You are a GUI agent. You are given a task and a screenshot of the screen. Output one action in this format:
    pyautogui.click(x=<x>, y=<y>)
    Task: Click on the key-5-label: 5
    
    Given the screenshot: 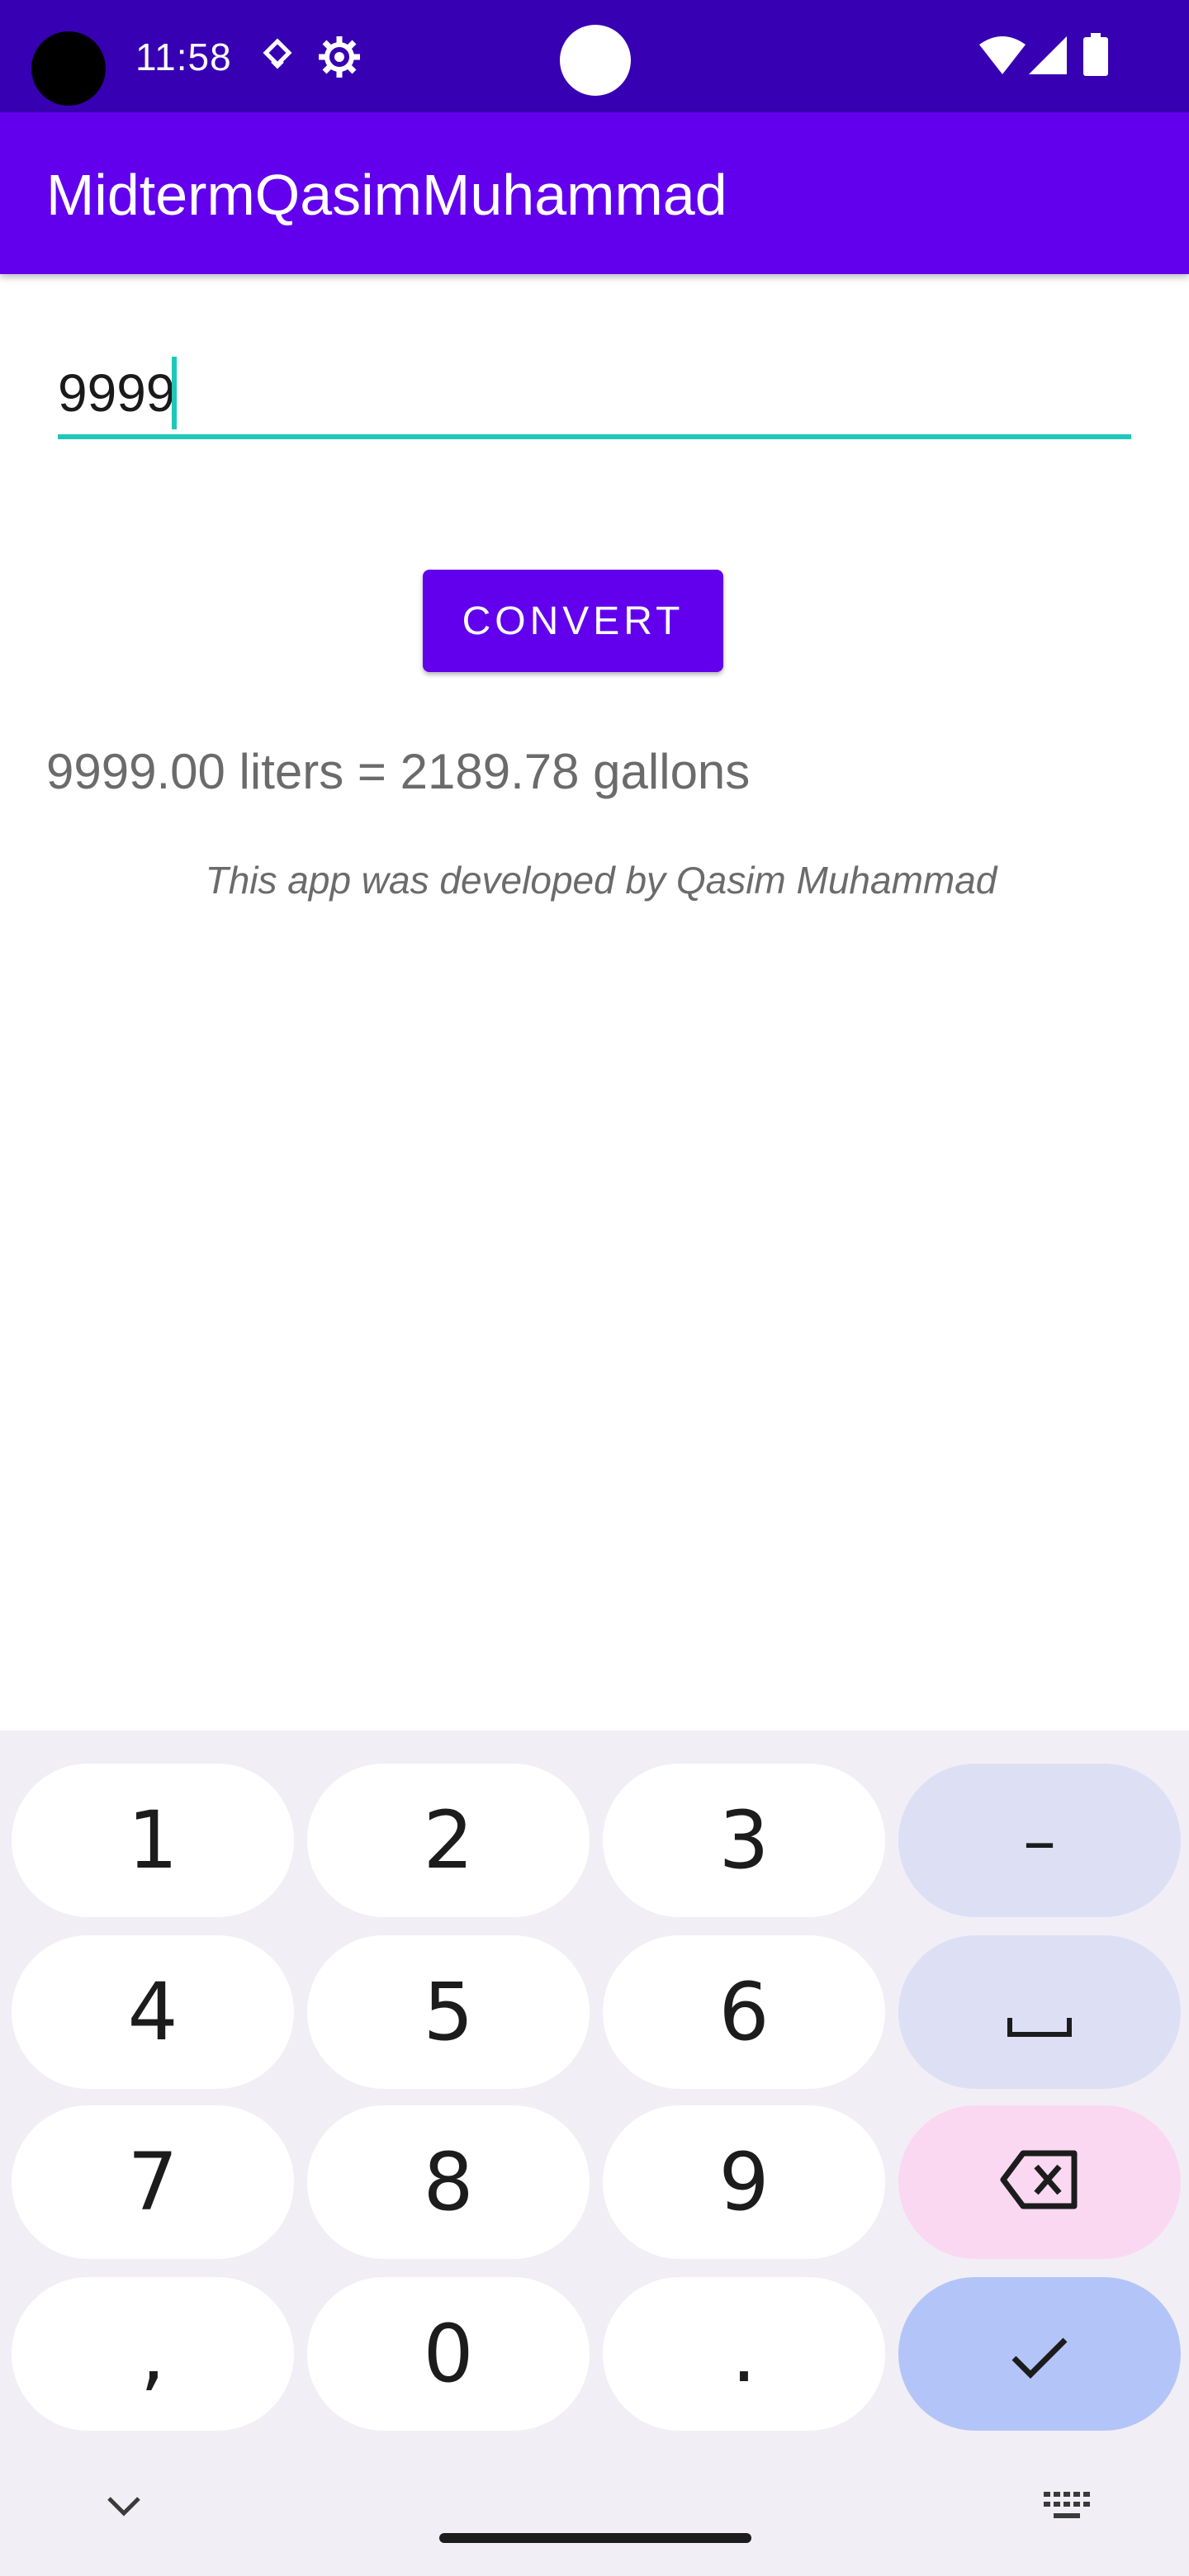 What is the action you would take?
    pyautogui.click(x=448, y=2012)
    